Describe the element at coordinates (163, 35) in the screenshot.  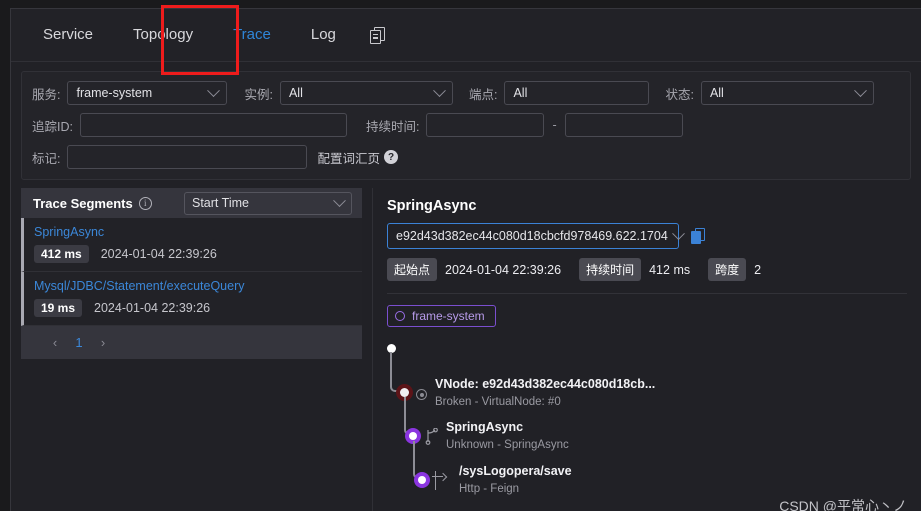
I see `tab-topology: Topology` at that location.